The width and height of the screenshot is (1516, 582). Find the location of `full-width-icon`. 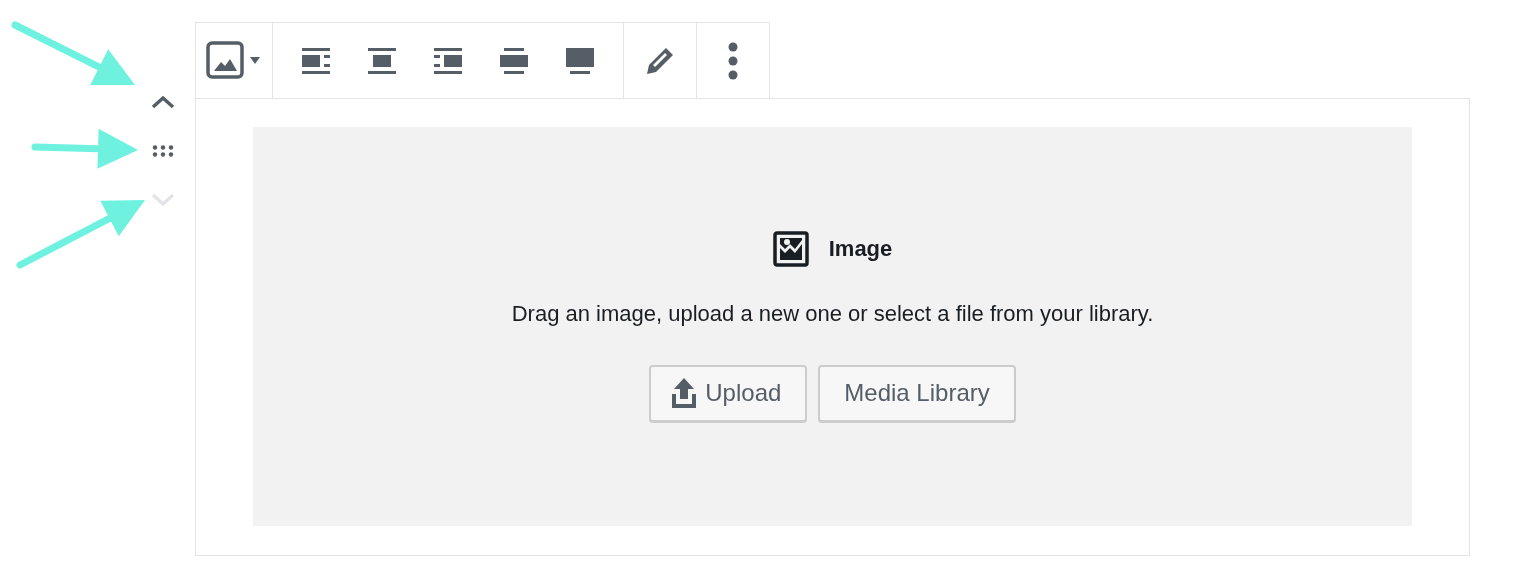

full-width-icon is located at coordinates (580, 60).